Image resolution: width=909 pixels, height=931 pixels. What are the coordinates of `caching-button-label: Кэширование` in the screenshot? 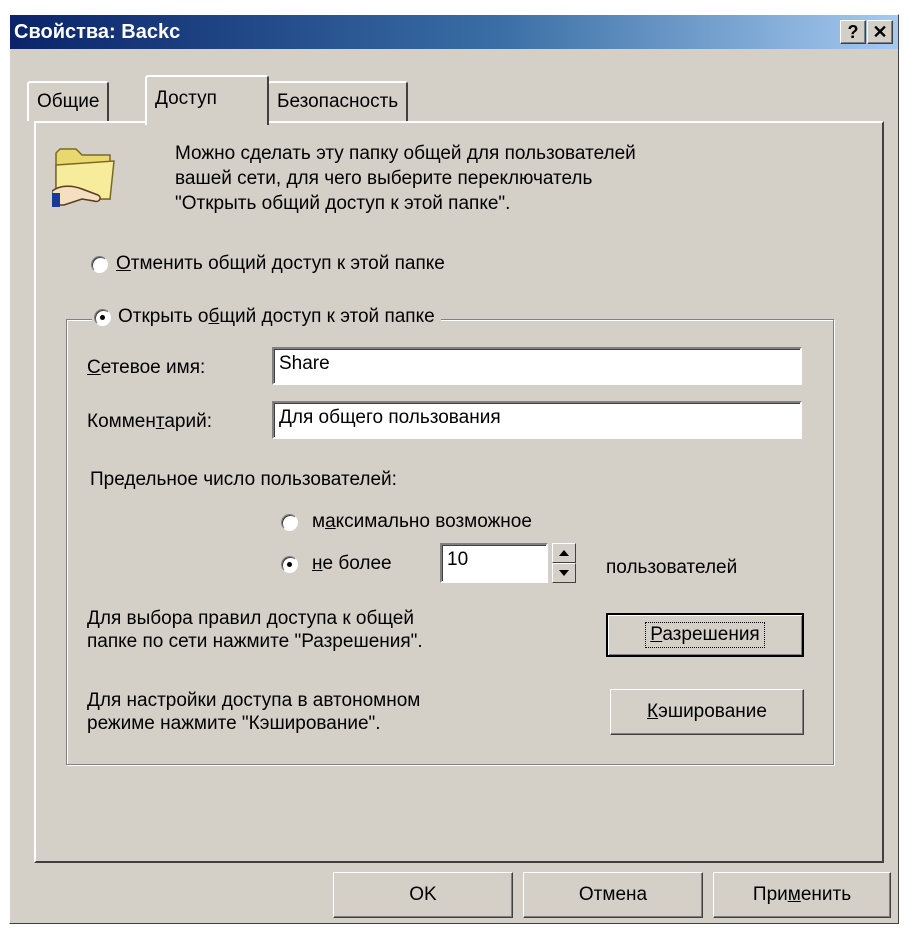 It's located at (707, 711).